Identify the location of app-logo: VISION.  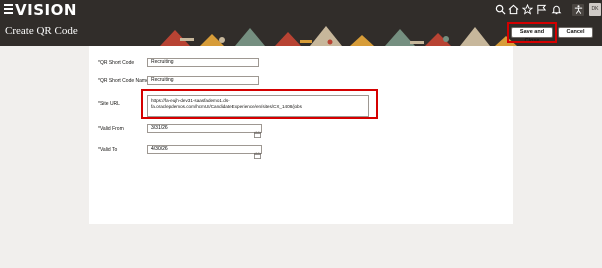
(46, 10).